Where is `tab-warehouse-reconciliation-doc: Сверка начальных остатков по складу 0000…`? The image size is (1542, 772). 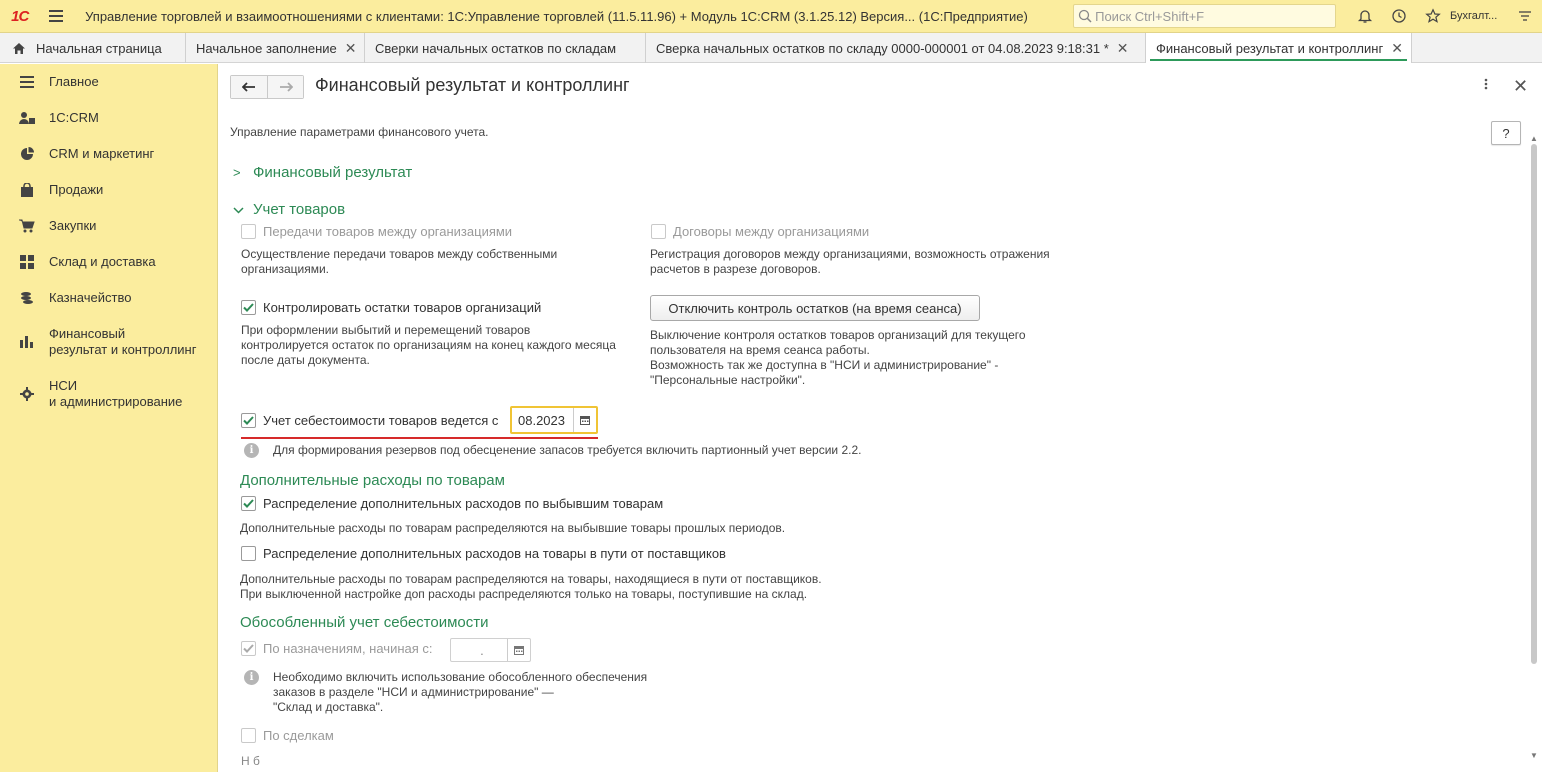 tab-warehouse-reconciliation-doc: Сверка начальных остатков по складу 0000… is located at coordinates (896, 48).